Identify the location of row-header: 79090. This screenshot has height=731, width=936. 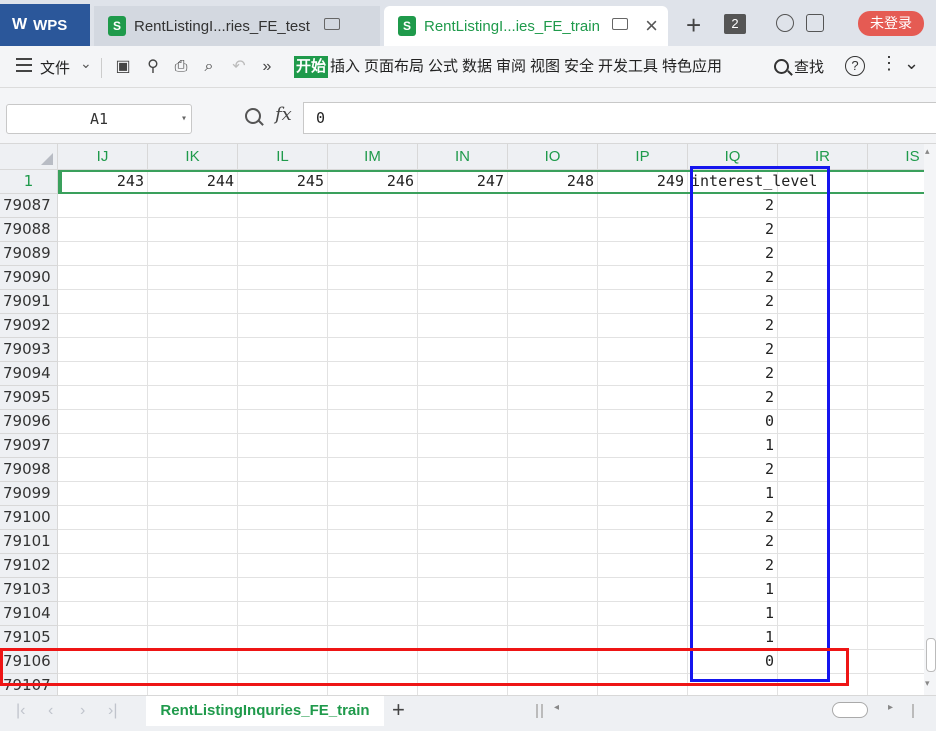
(29, 278).